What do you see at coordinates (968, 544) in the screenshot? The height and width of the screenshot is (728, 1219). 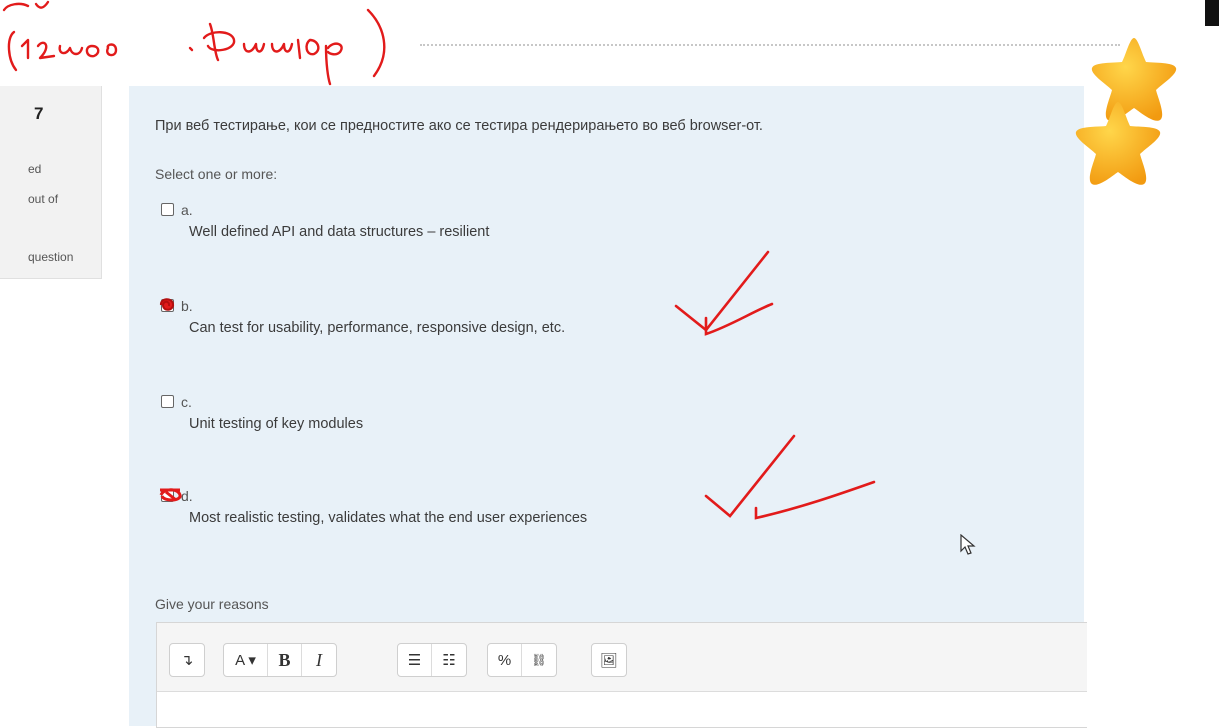 I see `mouse-cursor-icon` at bounding box center [968, 544].